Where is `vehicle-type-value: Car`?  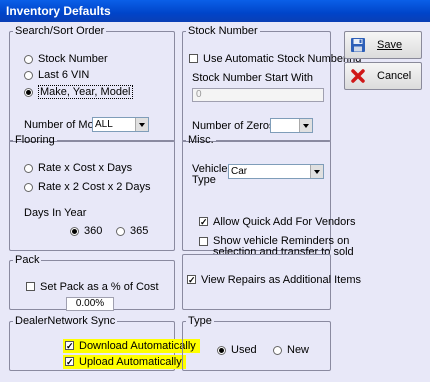
vehicle-type-value: Car is located at coordinates (239, 171).